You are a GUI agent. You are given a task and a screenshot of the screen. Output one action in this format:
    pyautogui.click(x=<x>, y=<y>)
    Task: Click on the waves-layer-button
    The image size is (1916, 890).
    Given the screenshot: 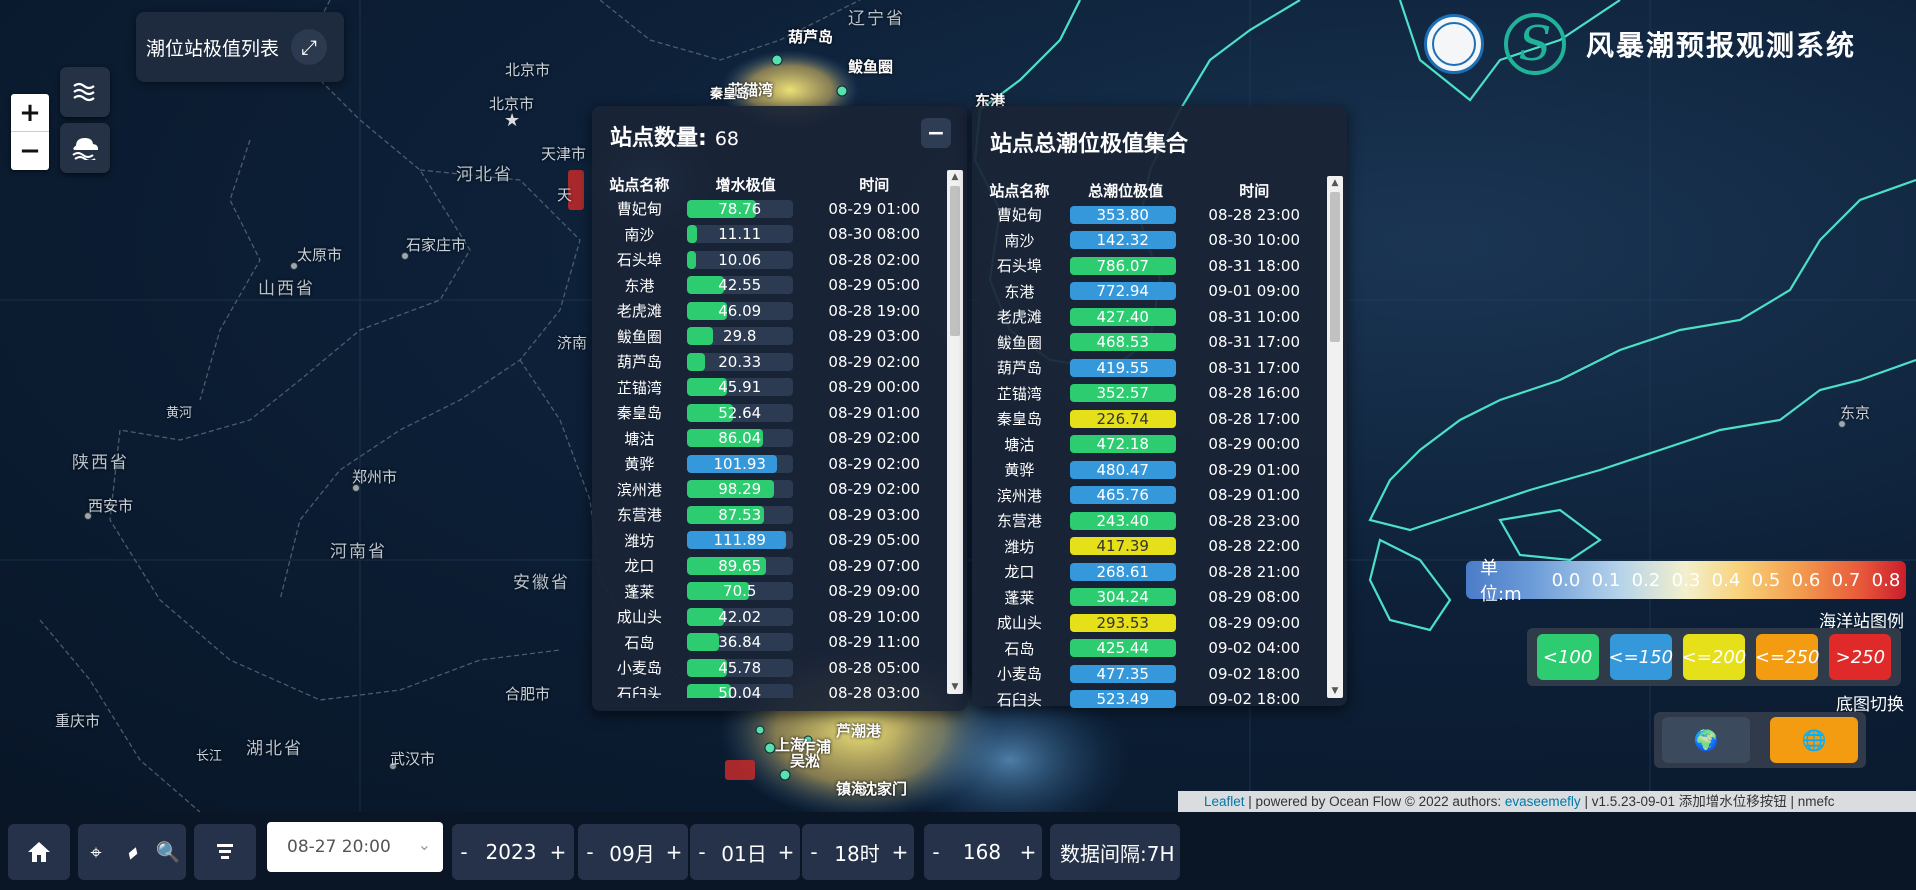 What is the action you would take?
    pyautogui.click(x=85, y=92)
    